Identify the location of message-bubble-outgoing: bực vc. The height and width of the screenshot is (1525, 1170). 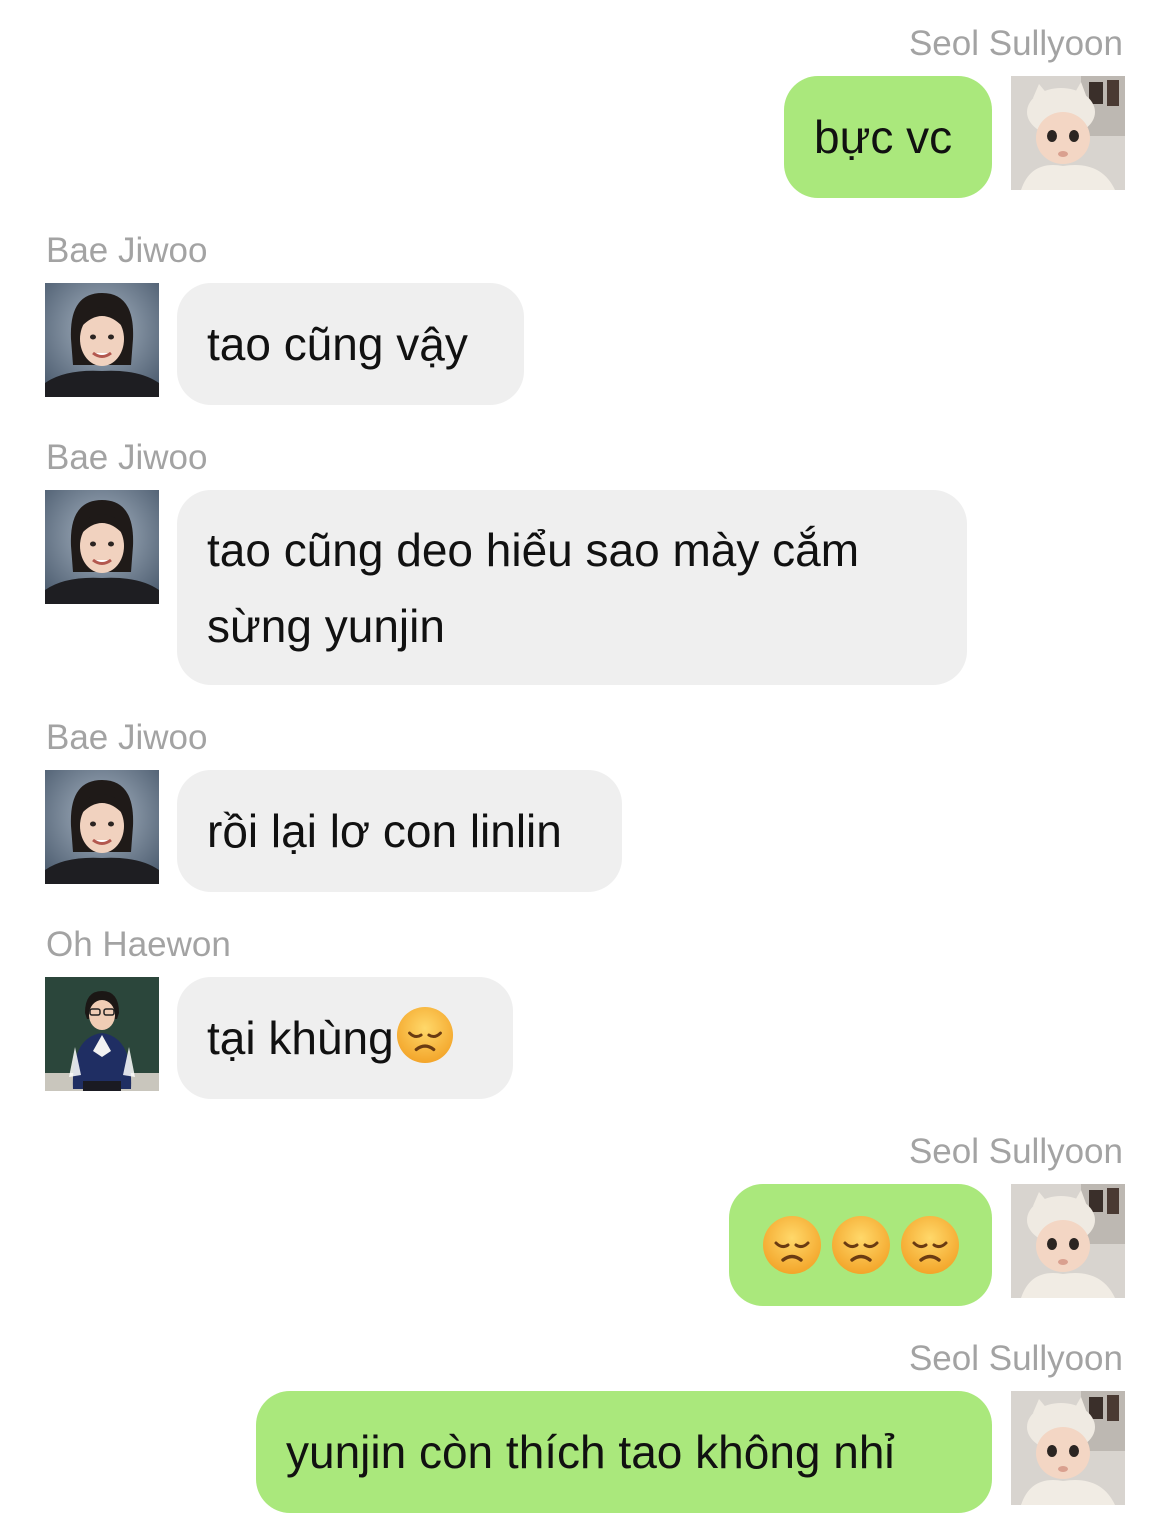
(888, 137).